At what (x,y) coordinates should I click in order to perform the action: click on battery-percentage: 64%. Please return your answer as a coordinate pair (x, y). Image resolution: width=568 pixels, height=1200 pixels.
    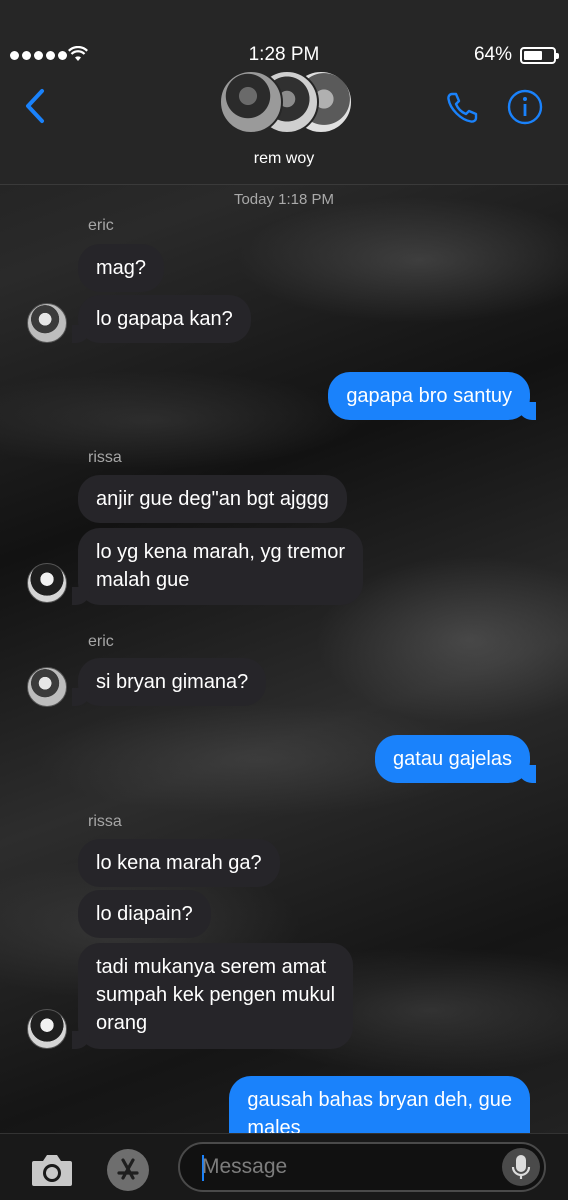
    Looking at the image, I should click on (492, 54).